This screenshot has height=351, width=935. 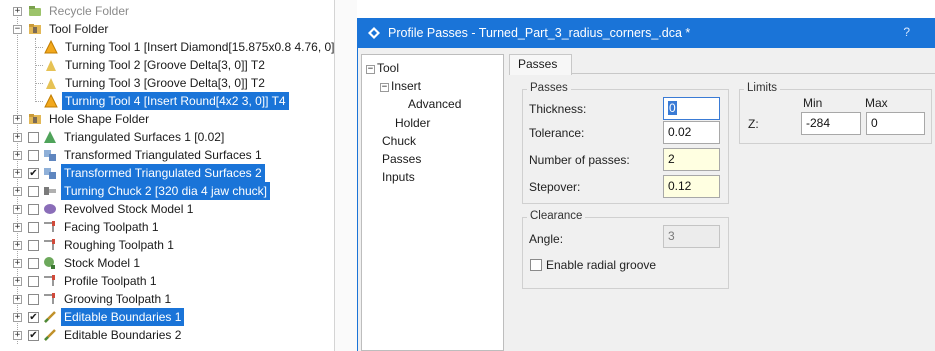 I want to click on tree-item-tool-folder: Tool Folder, so click(x=69, y=29).